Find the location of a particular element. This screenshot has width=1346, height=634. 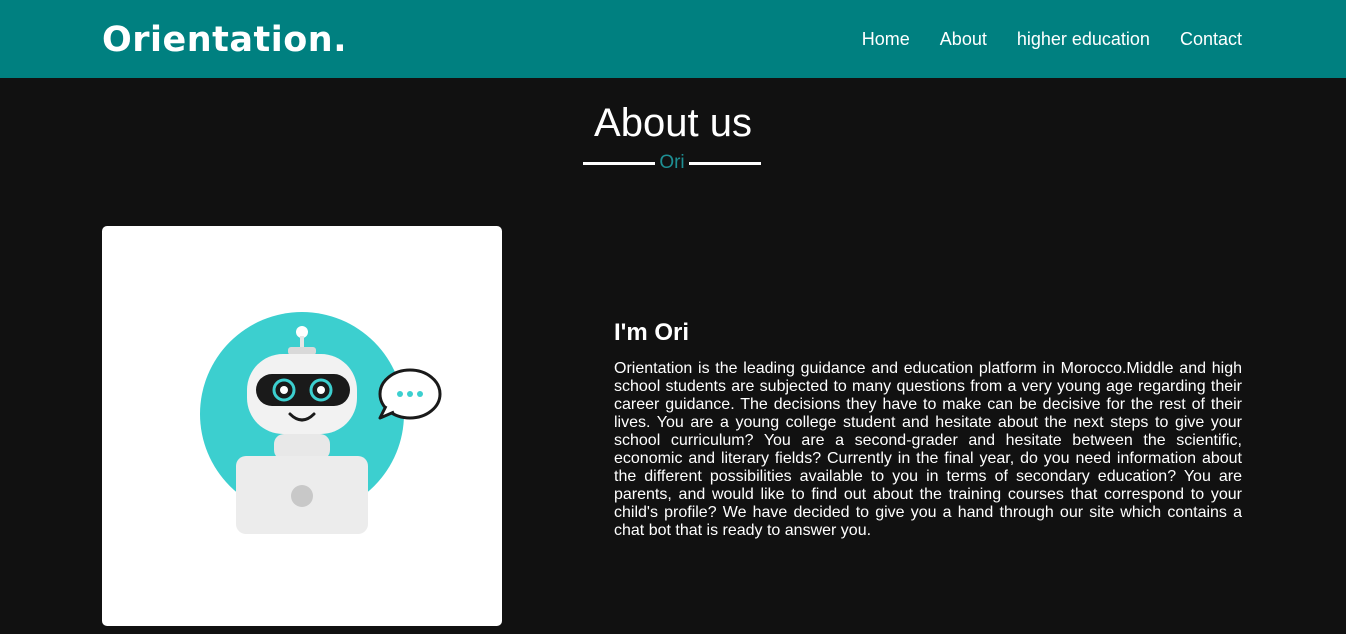

nav-link-home: Home is located at coordinates (886, 39).